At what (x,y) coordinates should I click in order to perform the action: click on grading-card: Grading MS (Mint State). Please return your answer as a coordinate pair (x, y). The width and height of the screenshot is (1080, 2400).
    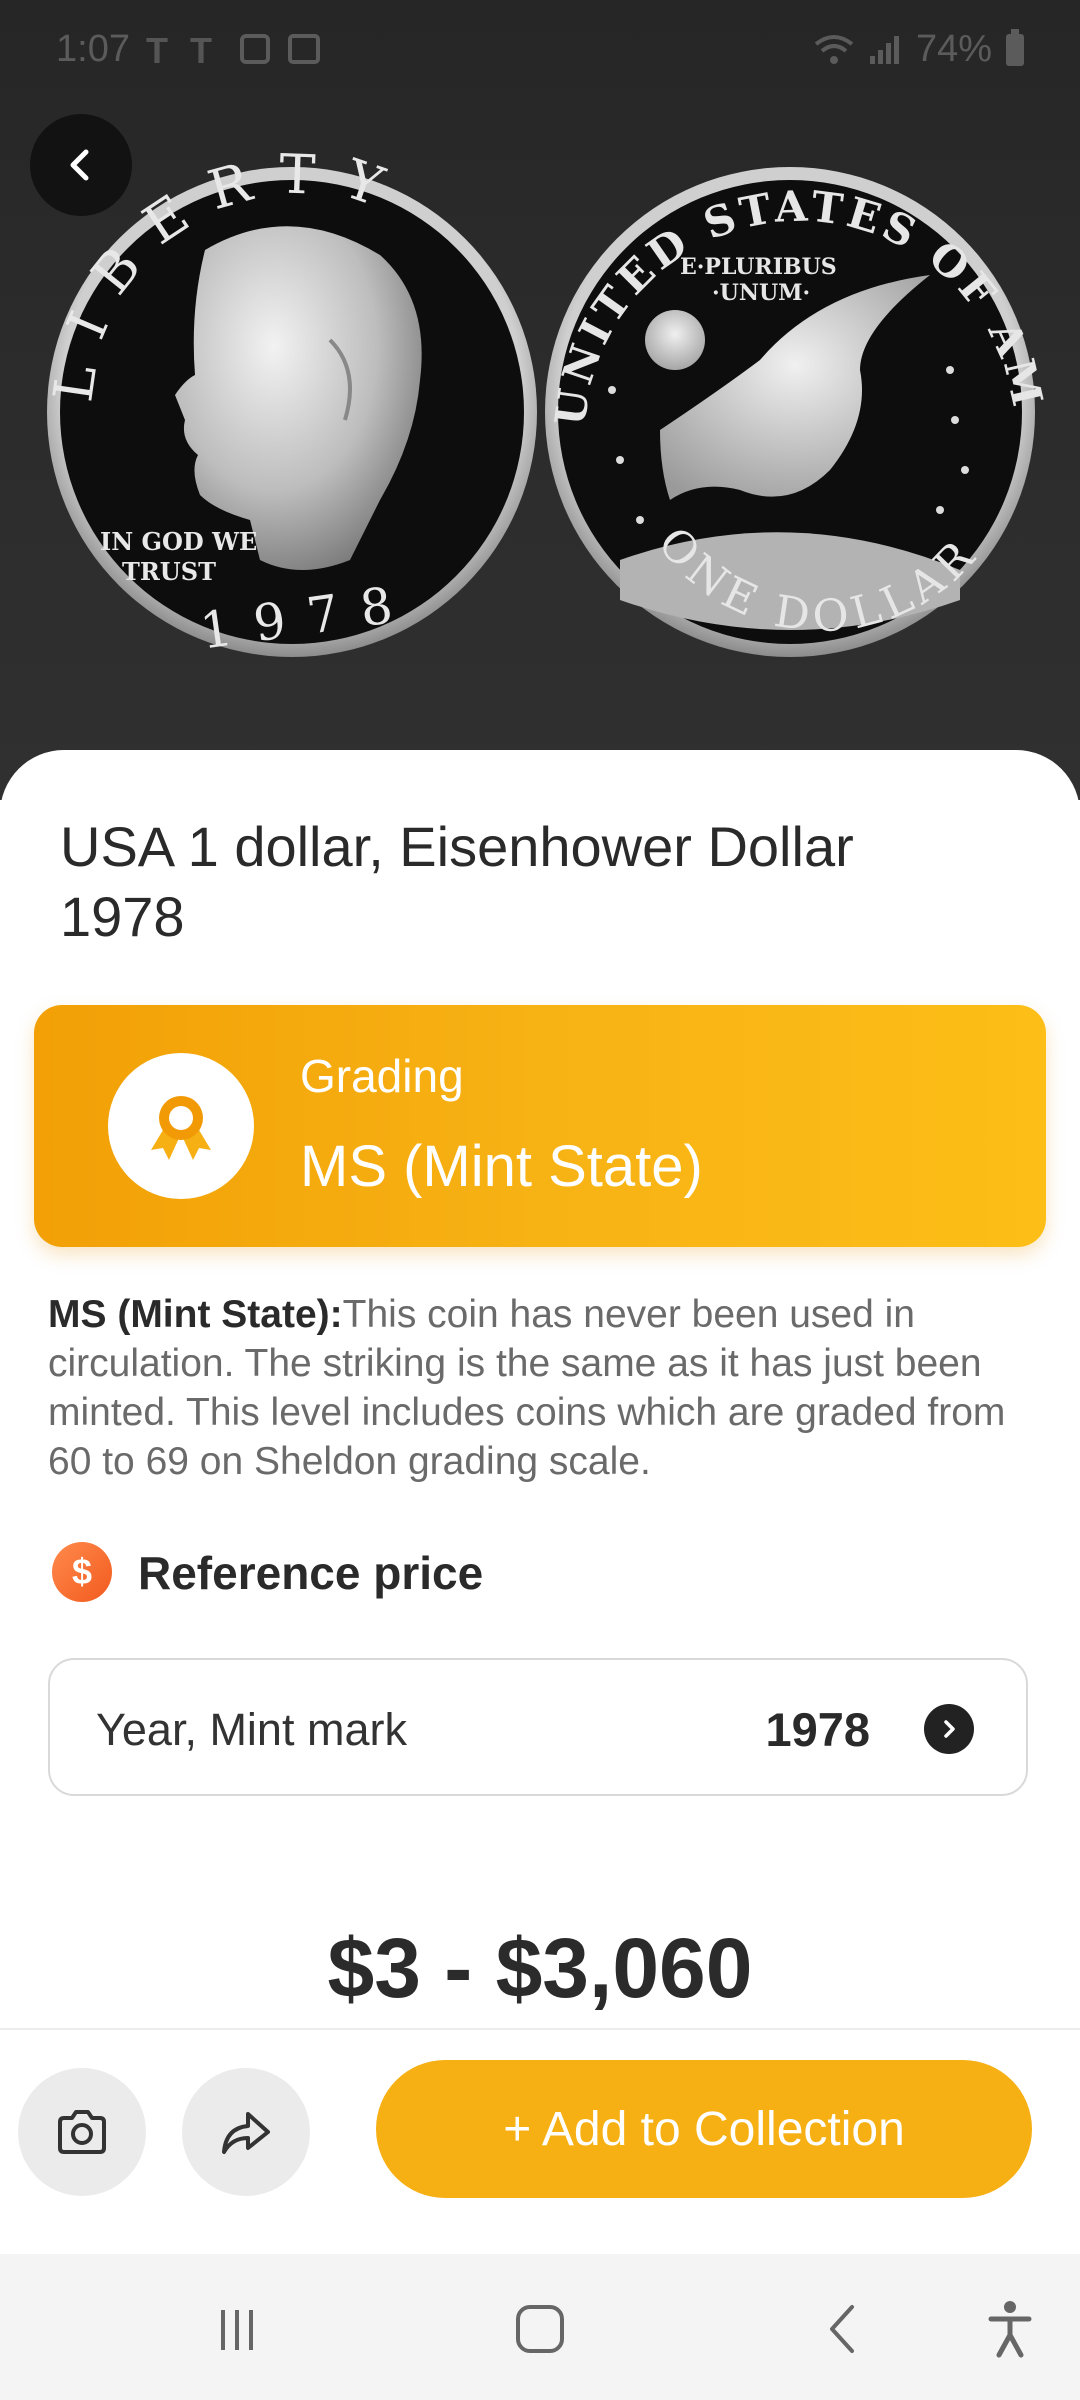
    Looking at the image, I should click on (540, 1126).